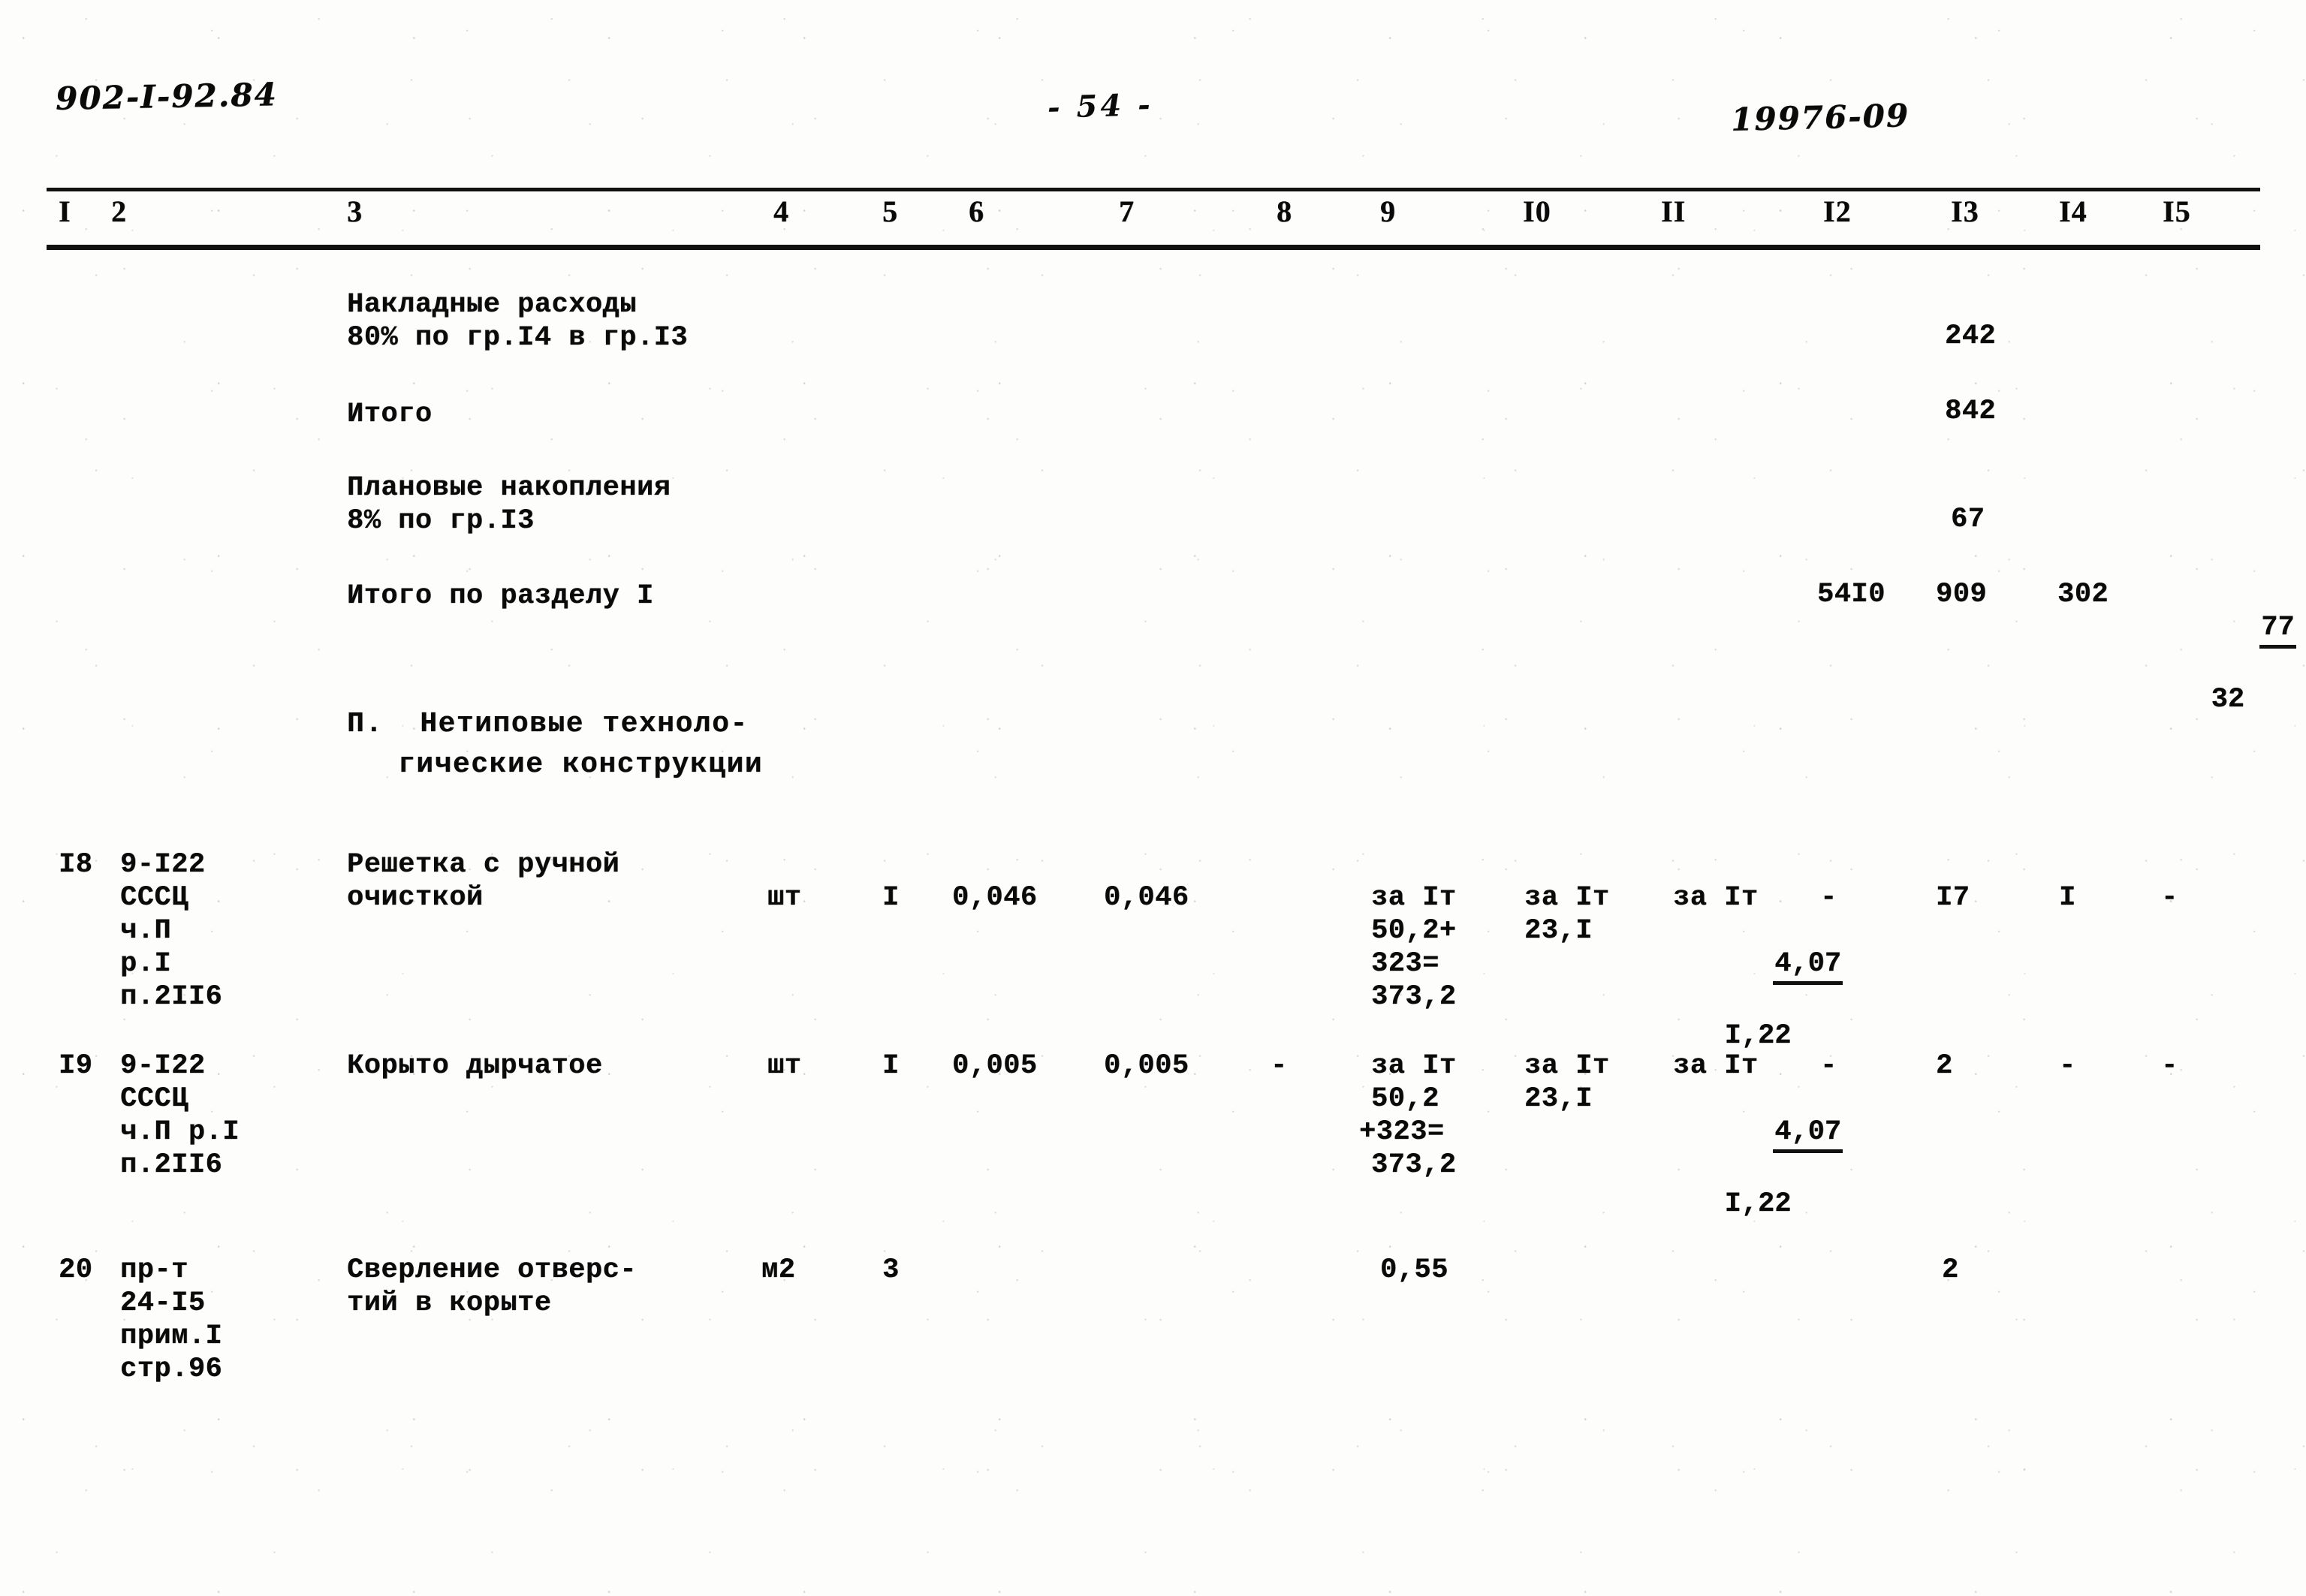 This screenshot has width=2306, height=1596. What do you see at coordinates (171, 1336) in the screenshot?
I see `row-20-code-line3: прим.I` at bounding box center [171, 1336].